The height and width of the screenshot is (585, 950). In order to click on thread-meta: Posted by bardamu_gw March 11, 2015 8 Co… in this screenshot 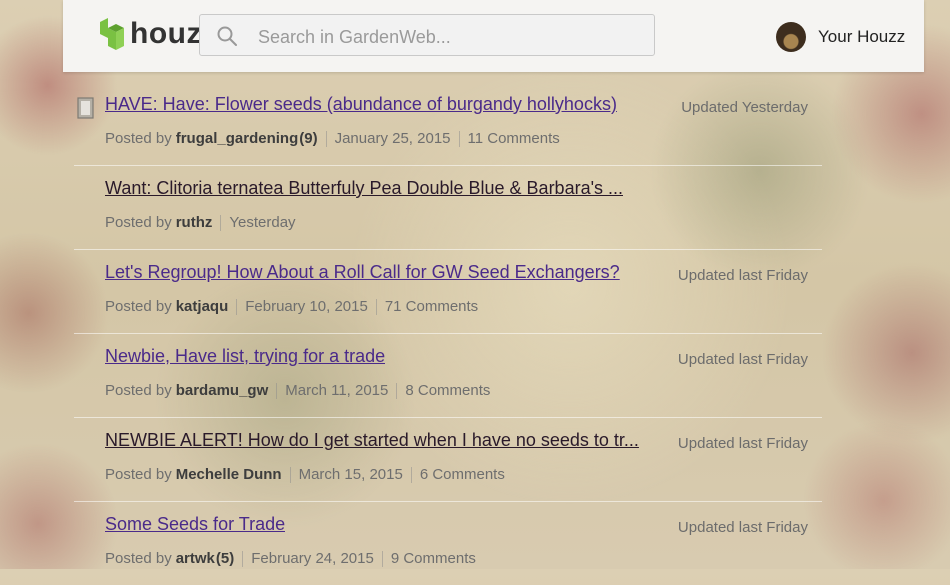, I will do `click(297, 390)`.